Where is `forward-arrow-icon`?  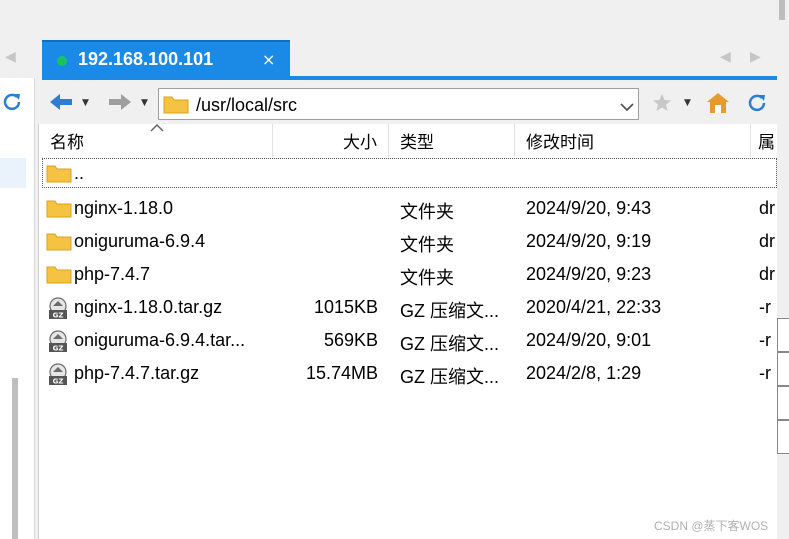 forward-arrow-icon is located at coordinates (120, 104).